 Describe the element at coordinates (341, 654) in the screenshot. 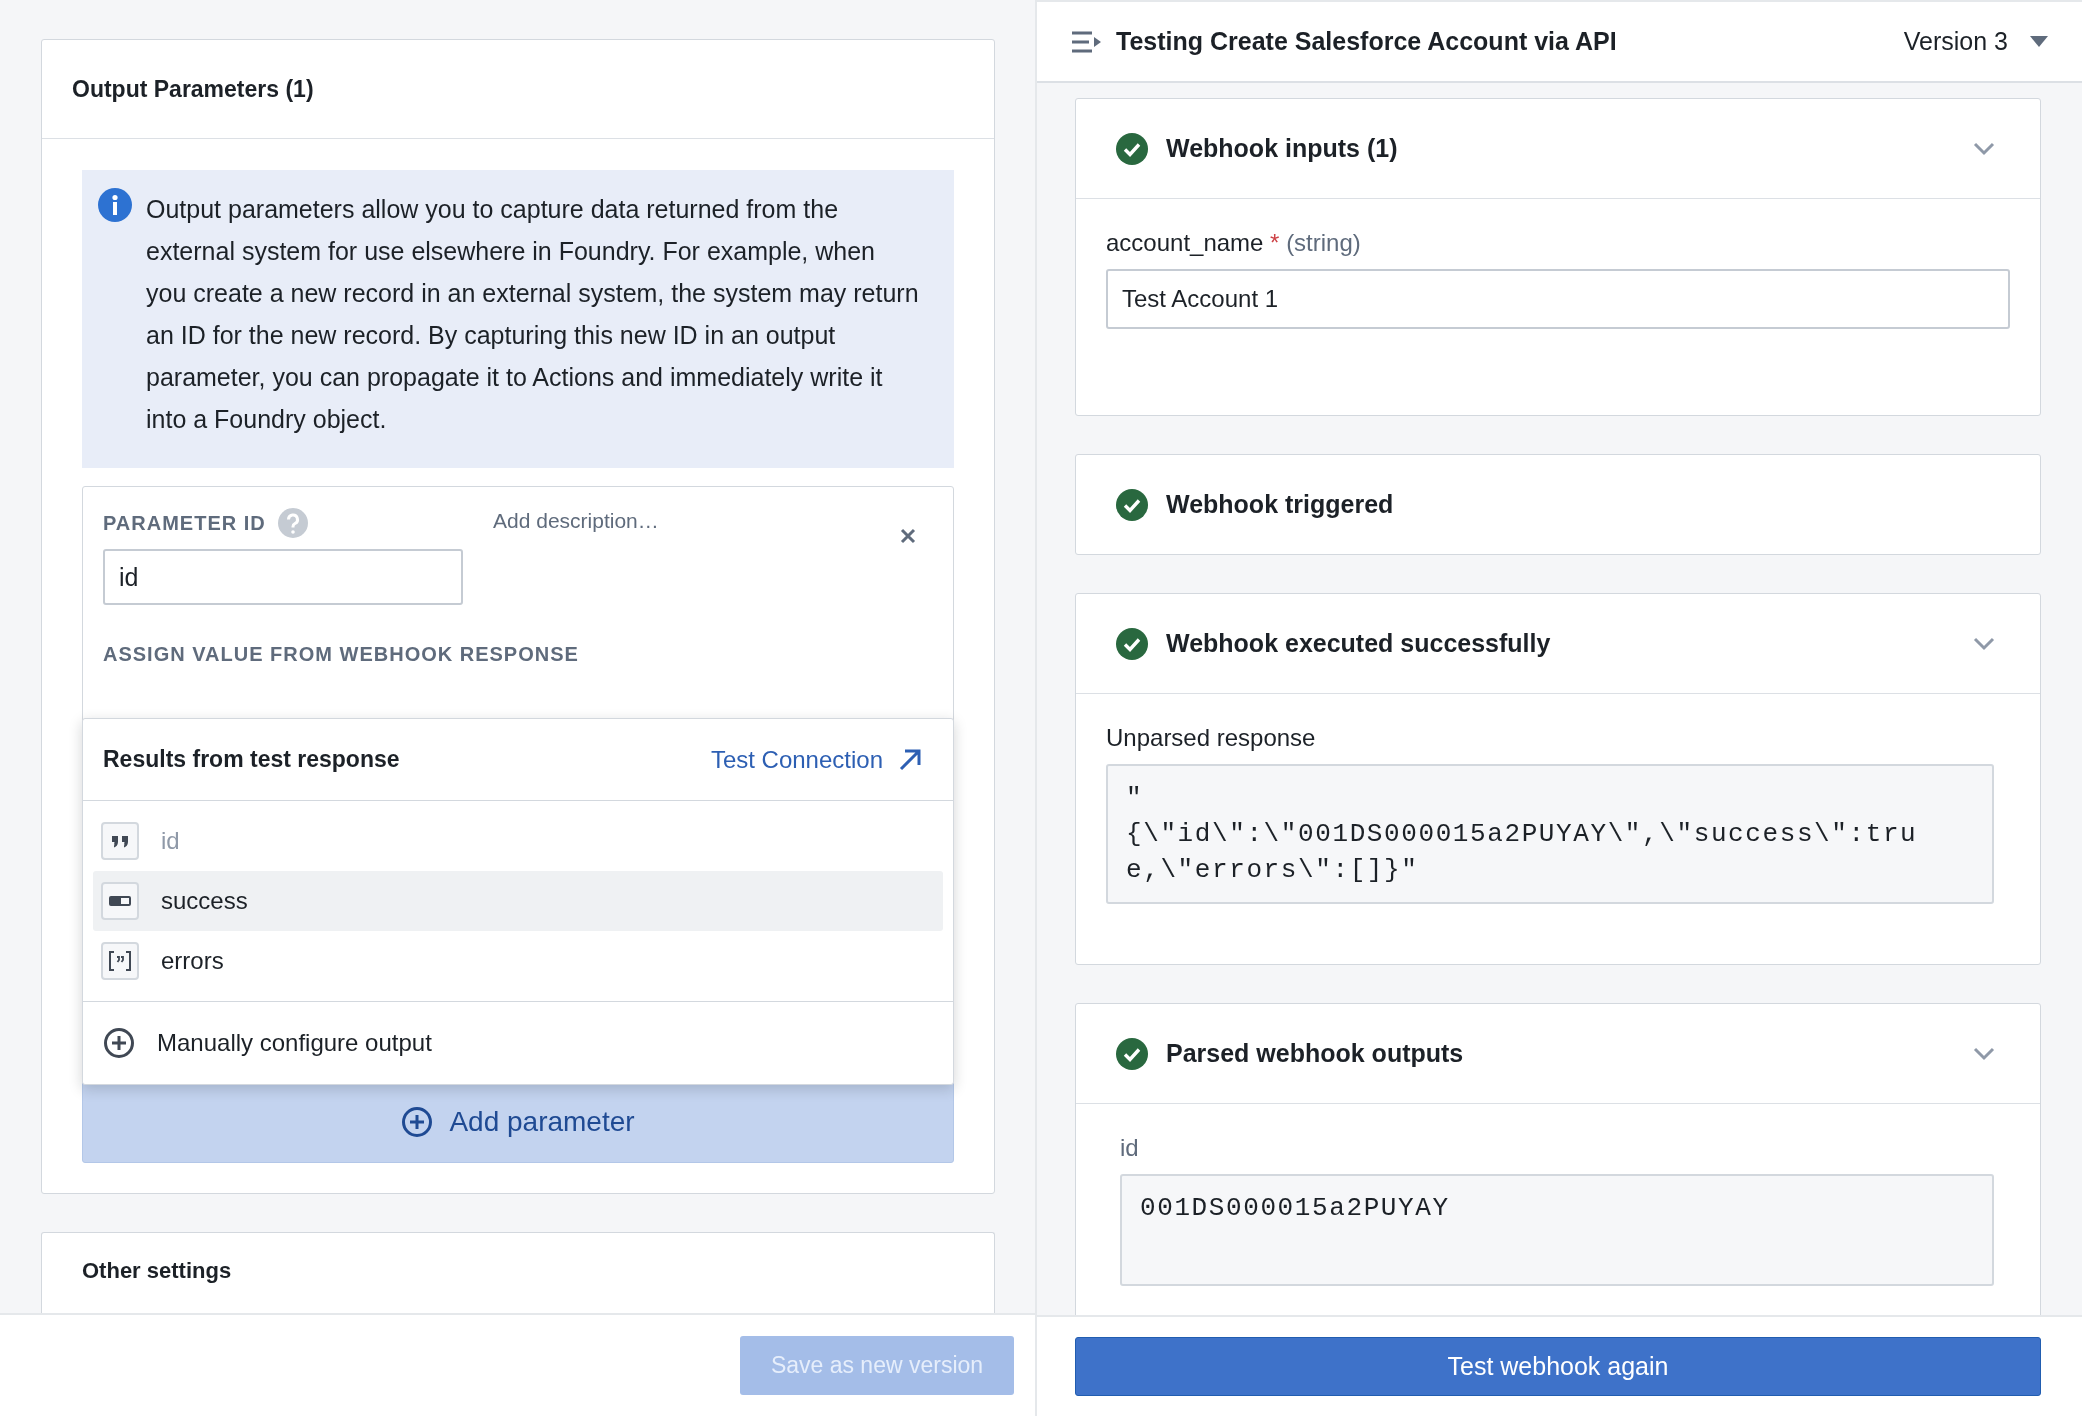

I see `section-label: ASSIGN VALUE FROM WEBHOOK RESPONSE` at that location.